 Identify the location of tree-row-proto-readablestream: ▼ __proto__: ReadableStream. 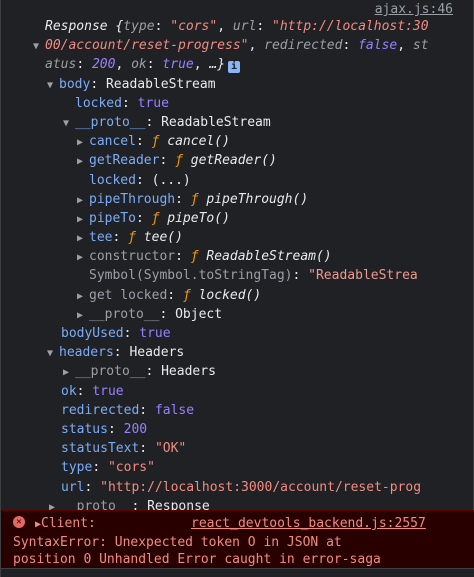
(237, 122).